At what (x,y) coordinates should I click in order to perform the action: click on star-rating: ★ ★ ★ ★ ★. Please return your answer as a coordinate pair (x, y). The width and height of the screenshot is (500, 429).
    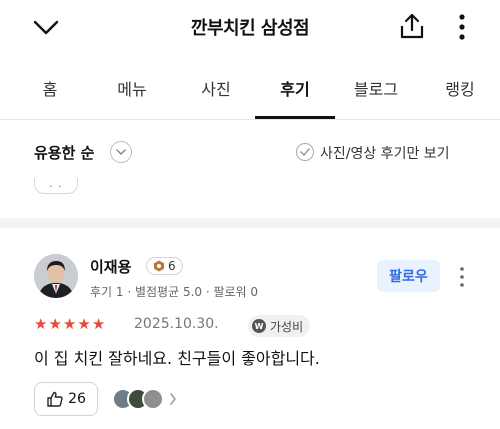
    Looking at the image, I should click on (69, 324).